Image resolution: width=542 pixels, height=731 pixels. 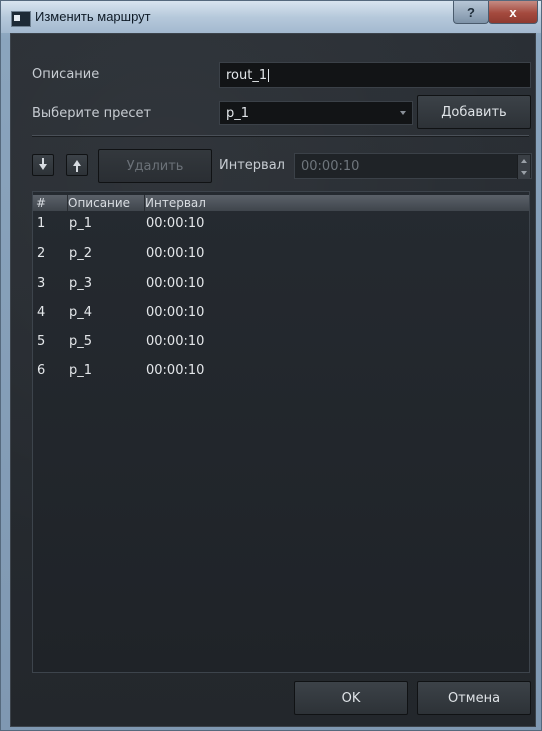 What do you see at coordinates (81, 312) in the screenshot?
I see `cell-description: p_4` at bounding box center [81, 312].